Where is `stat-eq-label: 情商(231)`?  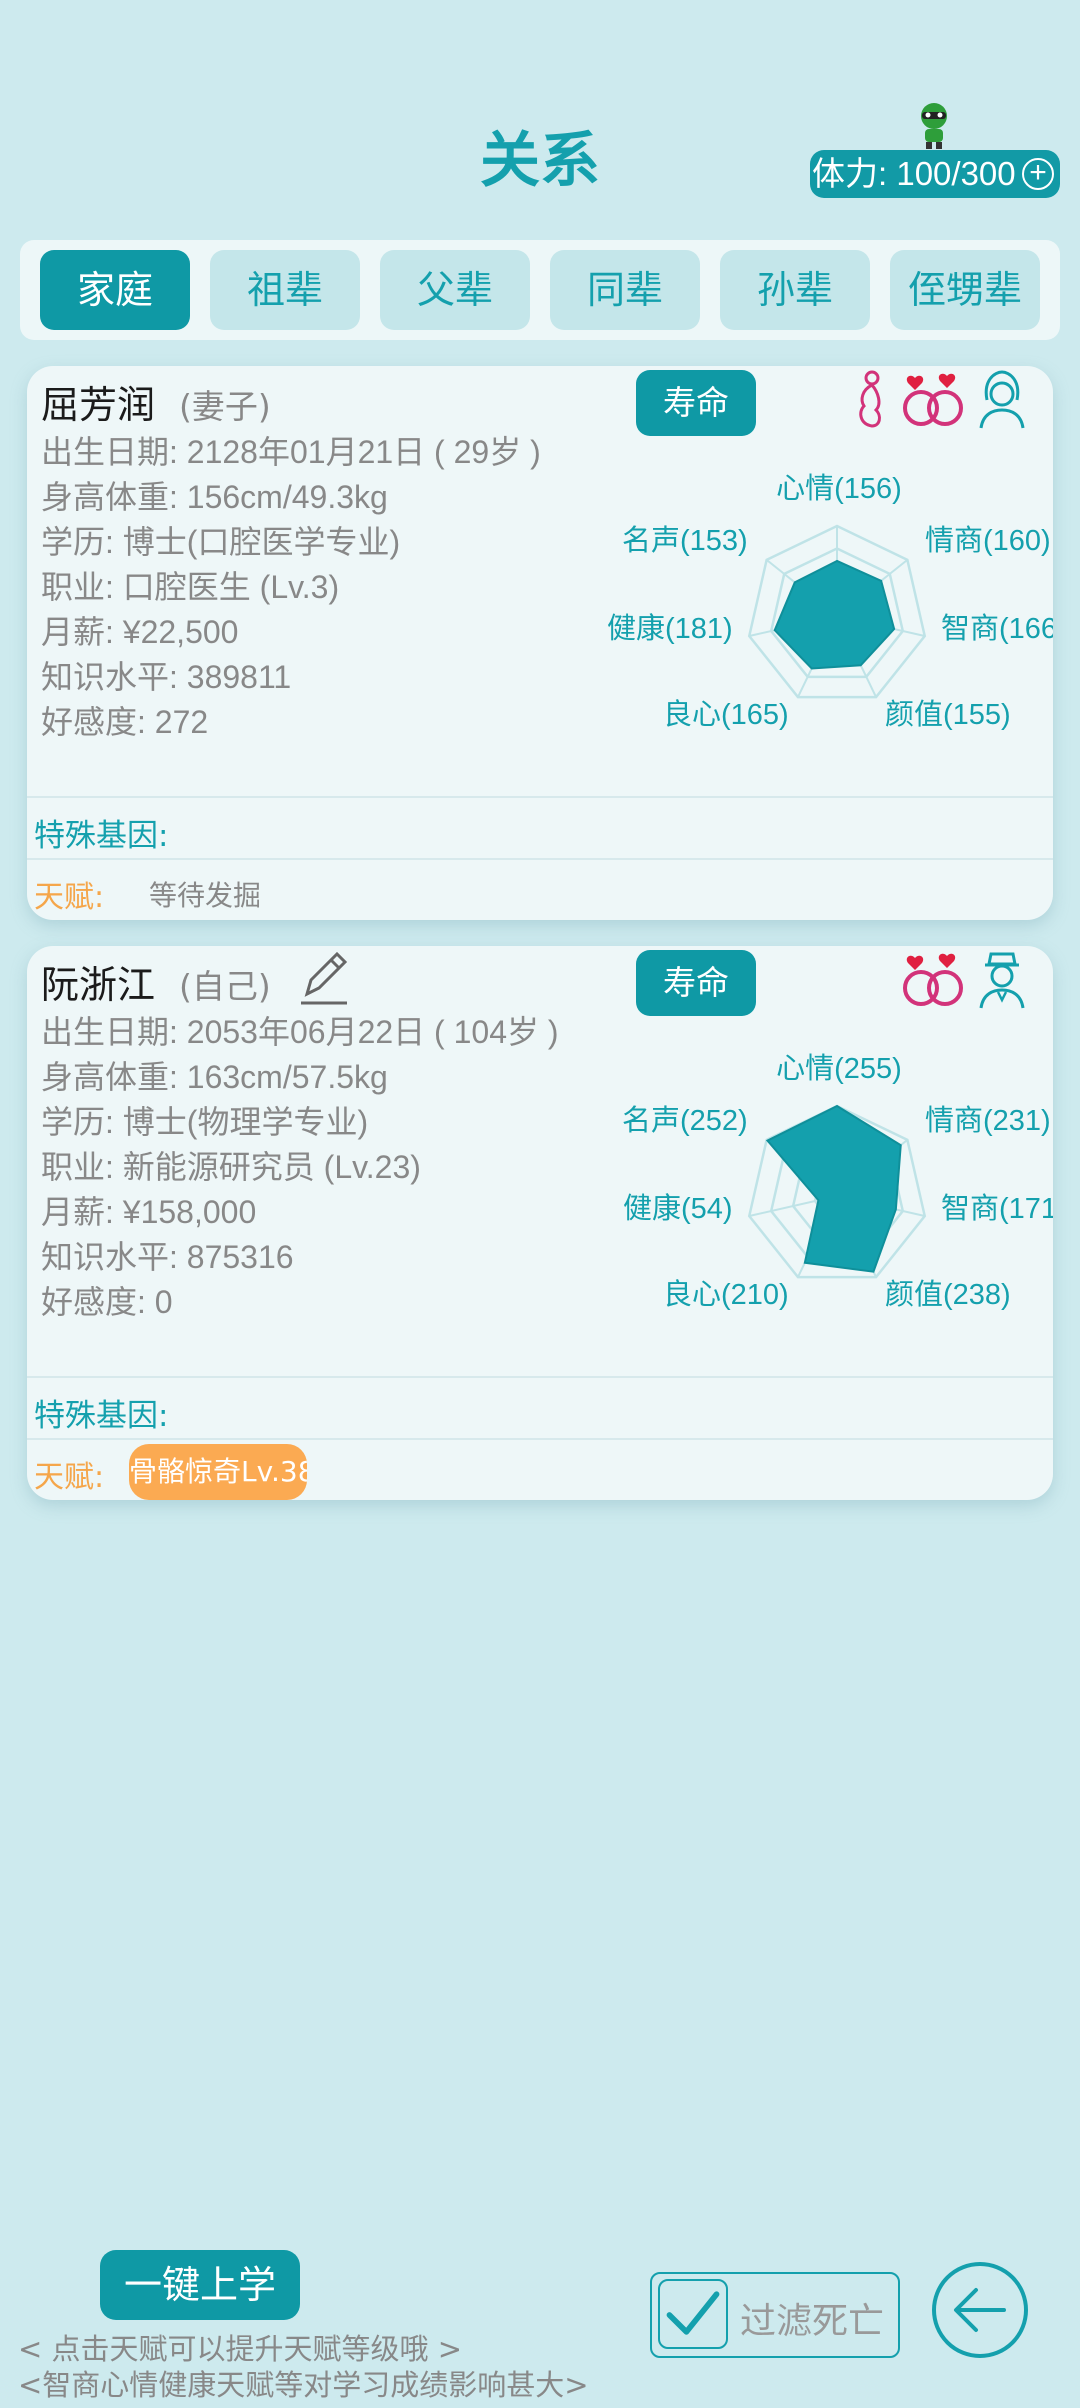
stat-eq-label: 情商(231) is located at coordinates (988, 1120).